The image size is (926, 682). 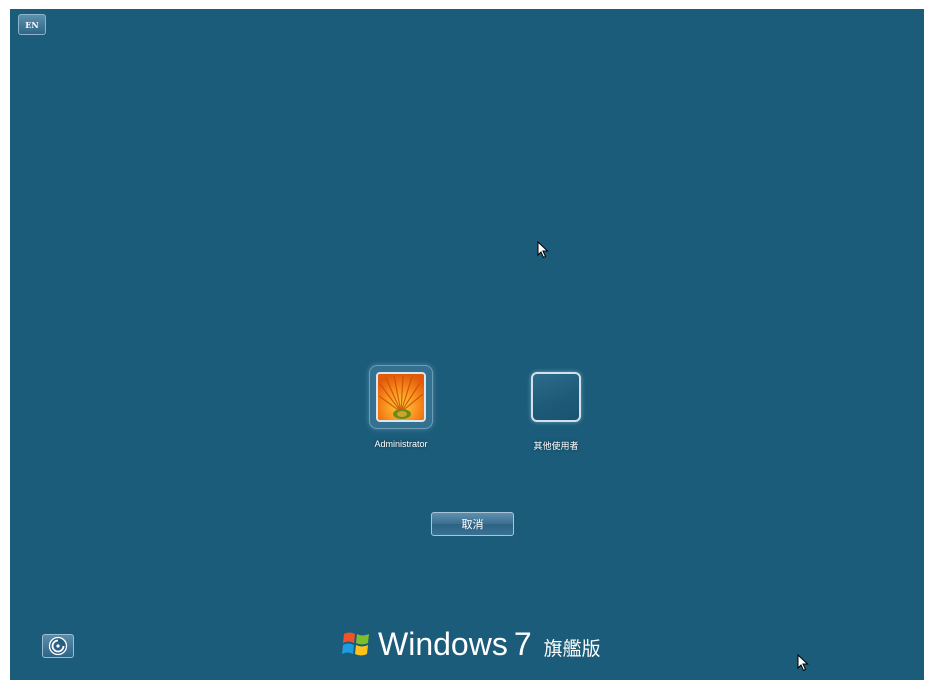 I want to click on user-name-label: Administrator, so click(x=401, y=444).